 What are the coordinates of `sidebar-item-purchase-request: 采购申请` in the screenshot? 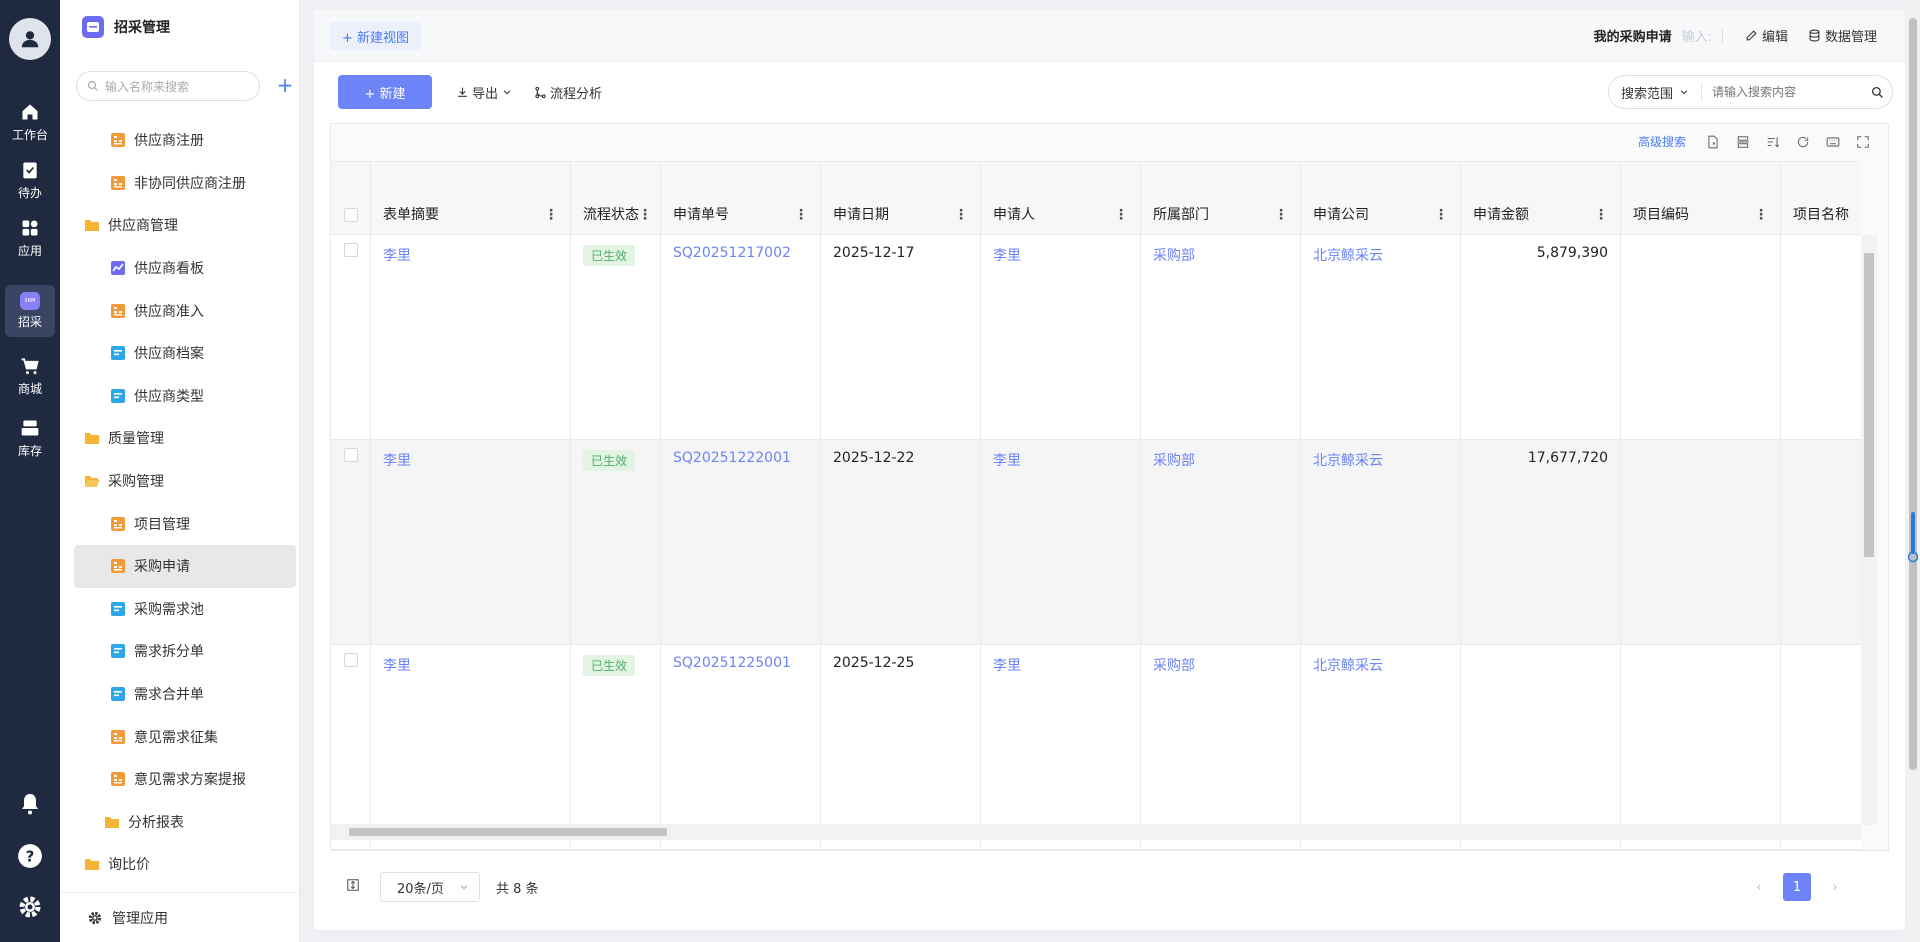 It's located at (185, 566).